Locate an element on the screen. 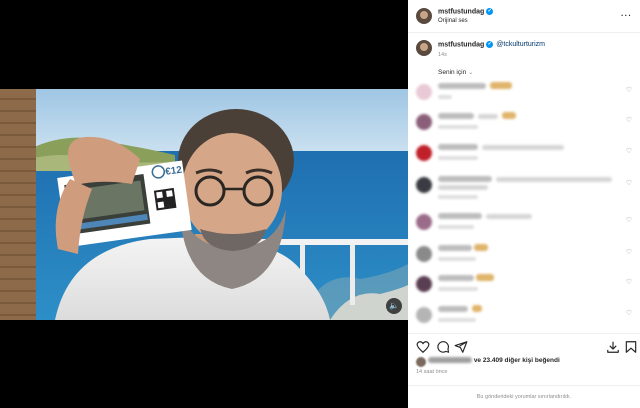  comment-icon is located at coordinates (443, 347).